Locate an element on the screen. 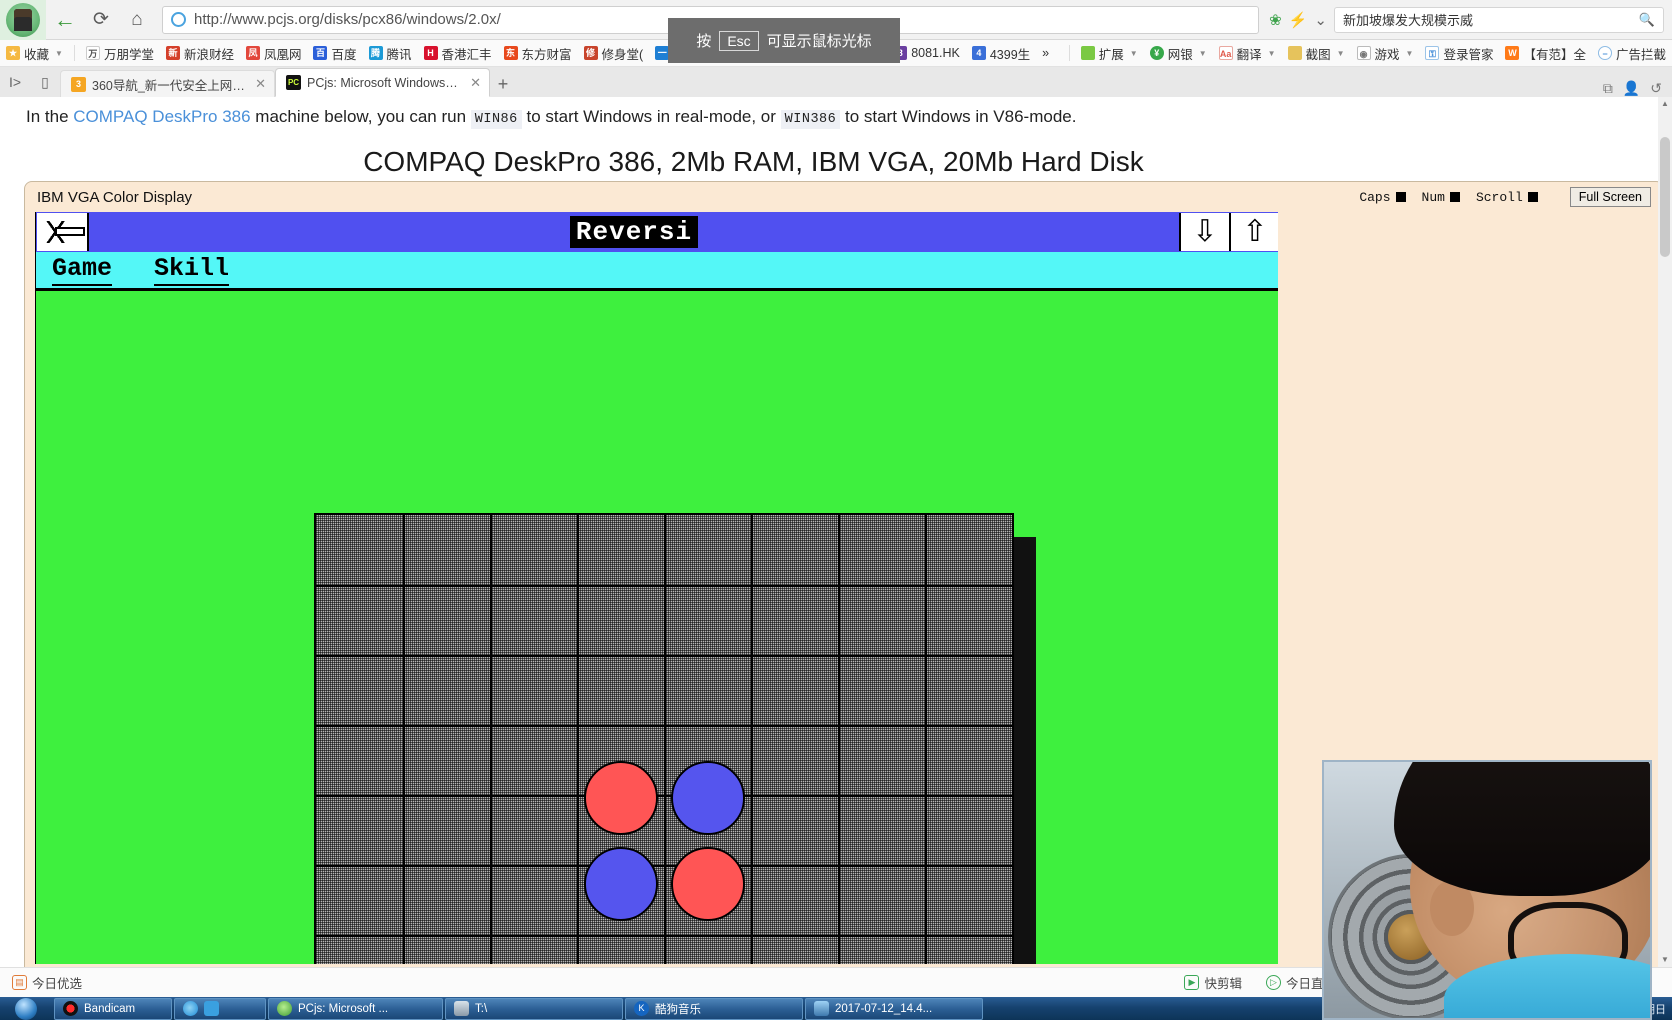 The width and height of the screenshot is (1672, 1020). bookmark-item: 4 4399生 is located at coordinates (1001, 53).